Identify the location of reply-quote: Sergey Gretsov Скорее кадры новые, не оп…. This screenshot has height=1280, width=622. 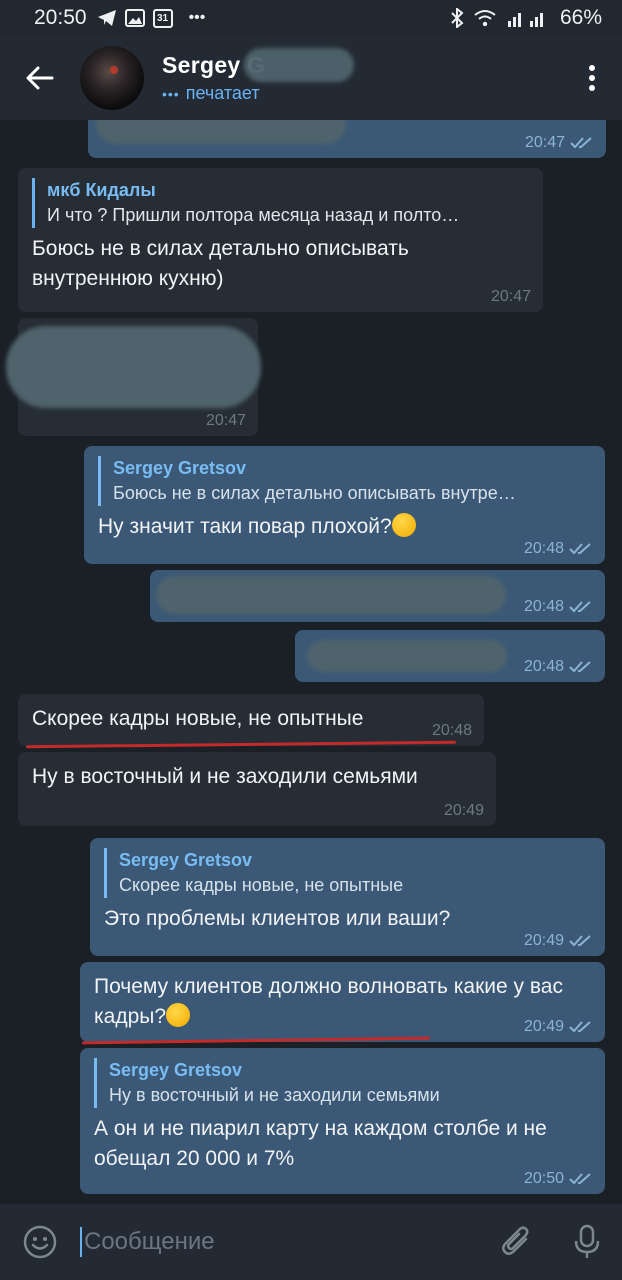
(347, 873).